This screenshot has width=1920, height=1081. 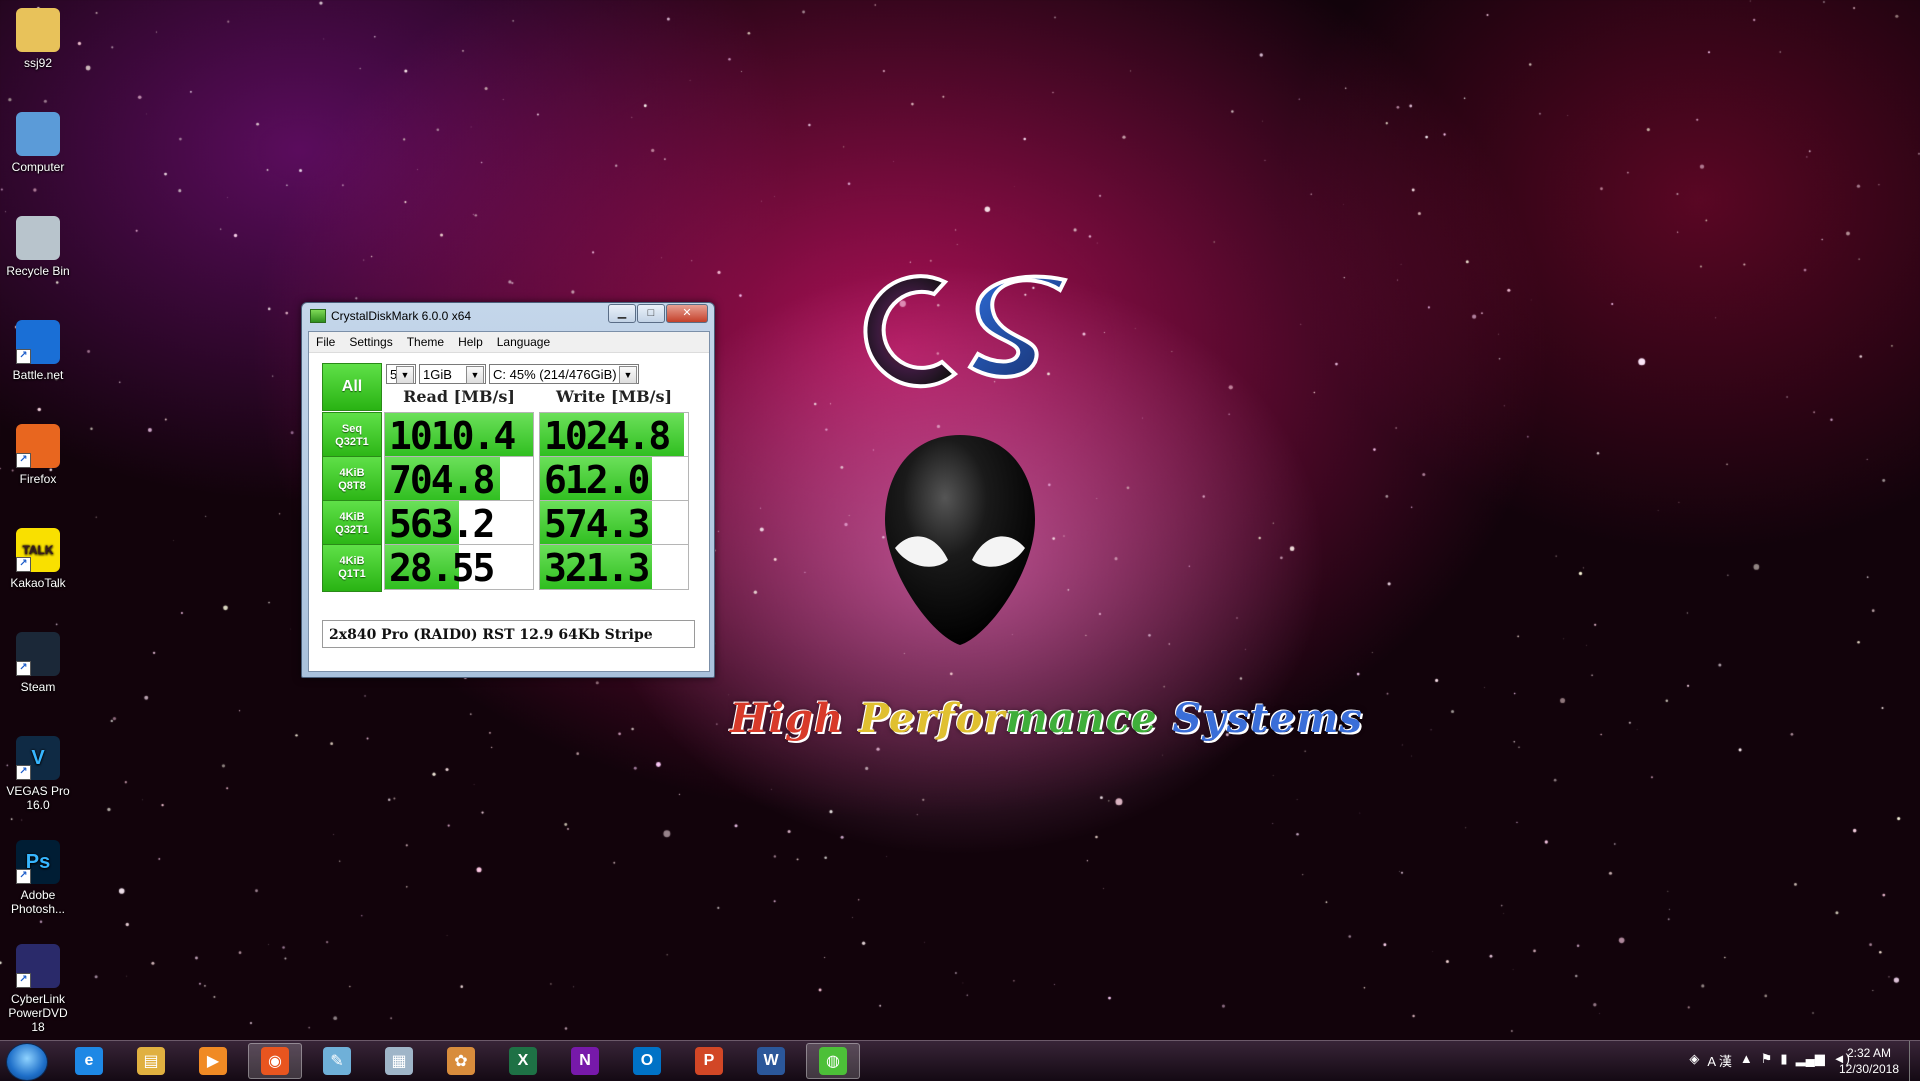 I want to click on taskbar-calculator: ▦, so click(x=399, y=1061).